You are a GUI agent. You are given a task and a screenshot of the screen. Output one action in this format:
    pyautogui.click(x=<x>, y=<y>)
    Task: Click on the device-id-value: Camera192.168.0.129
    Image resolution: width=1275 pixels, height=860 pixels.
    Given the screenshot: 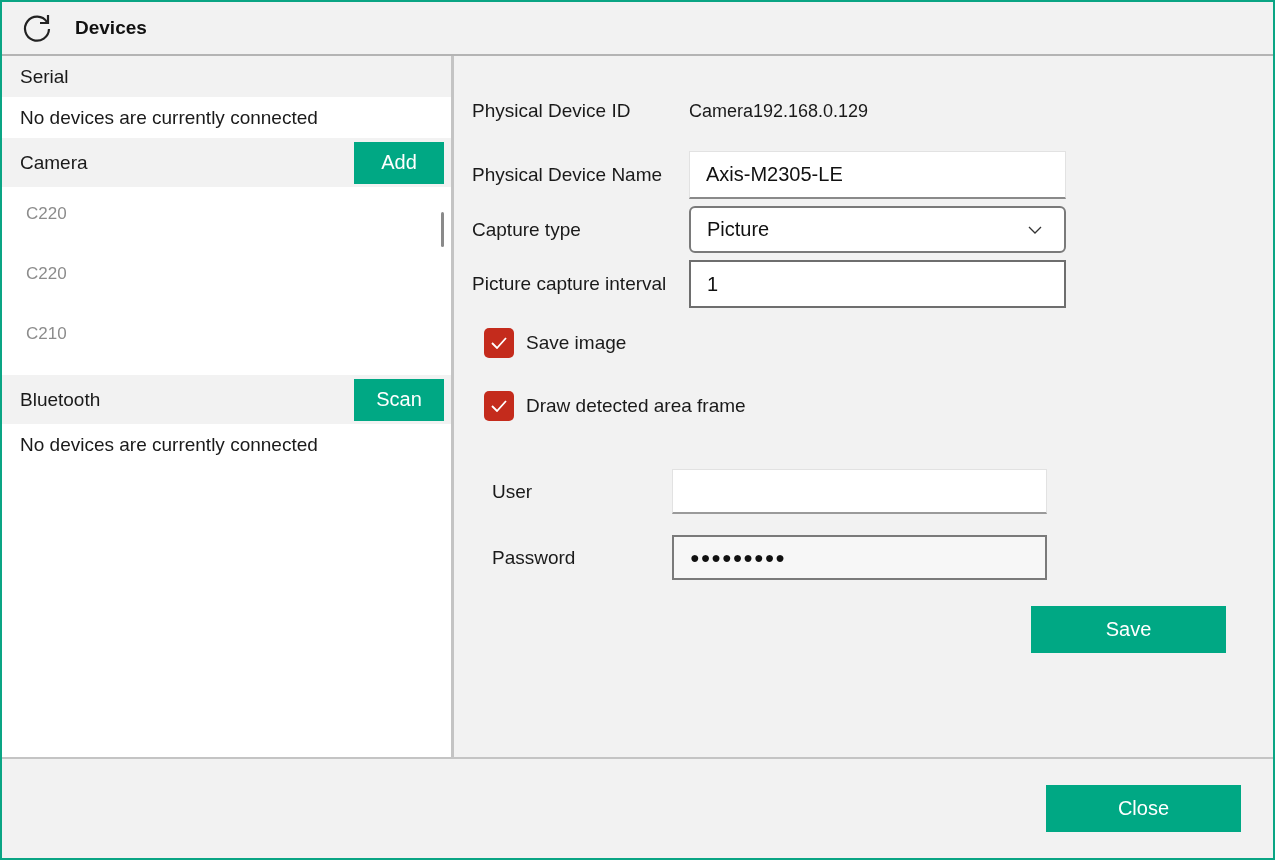 What is the action you would take?
    pyautogui.click(x=779, y=111)
    